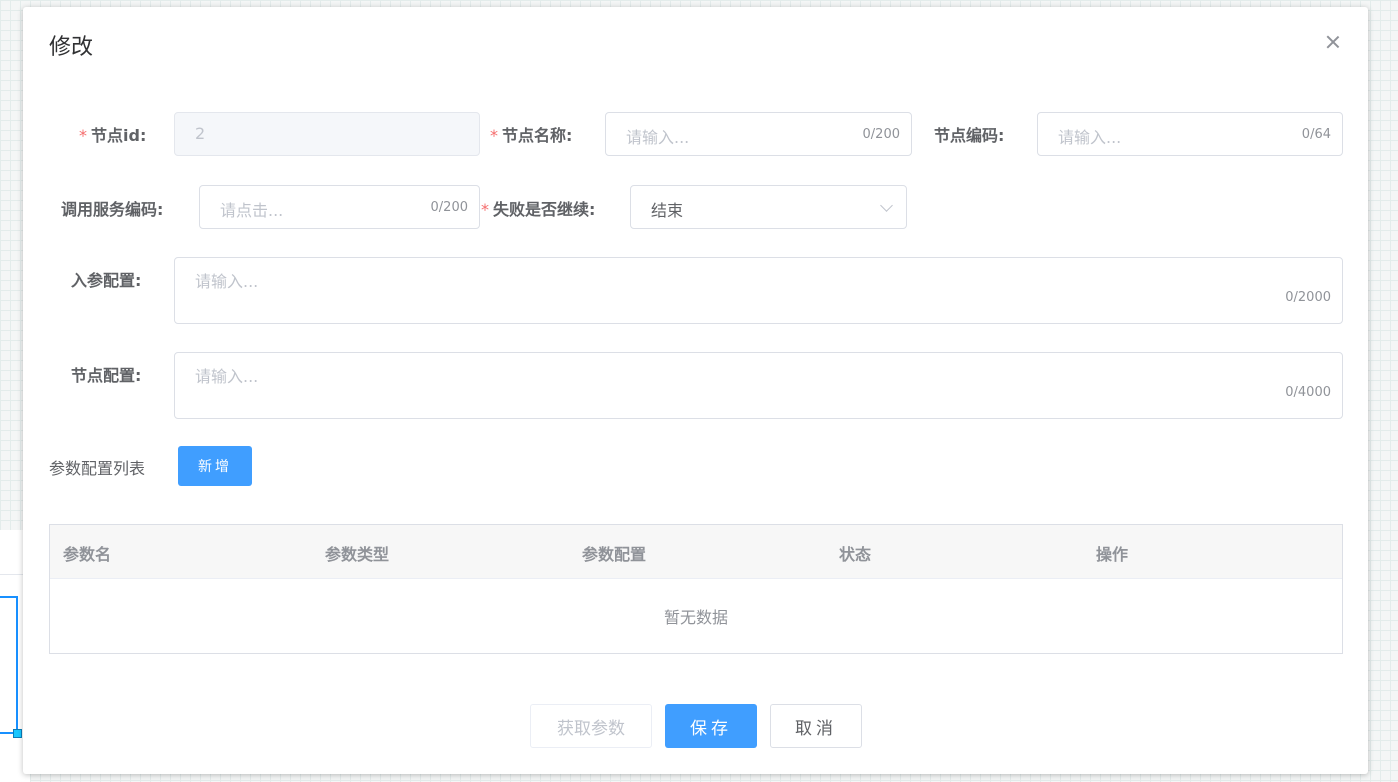 This screenshot has height=782, width=1398. Describe the element at coordinates (855, 554) in the screenshot. I see `column-status: 状态` at that location.